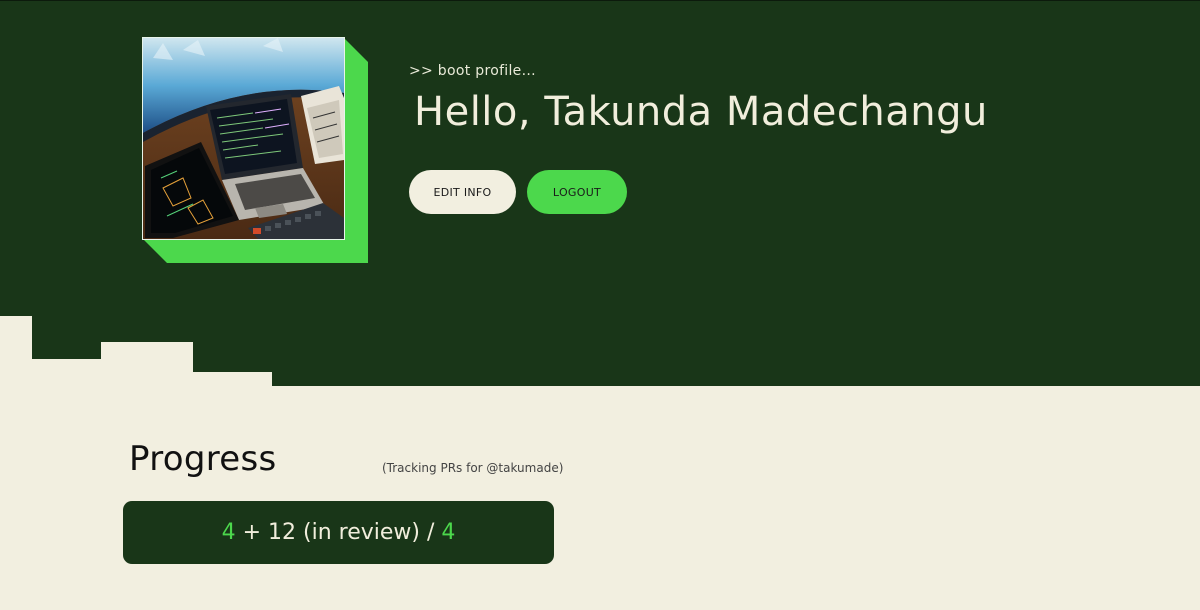  What do you see at coordinates (344, 532) in the screenshot?
I see `in-review-count: 12 (in review)` at bounding box center [344, 532].